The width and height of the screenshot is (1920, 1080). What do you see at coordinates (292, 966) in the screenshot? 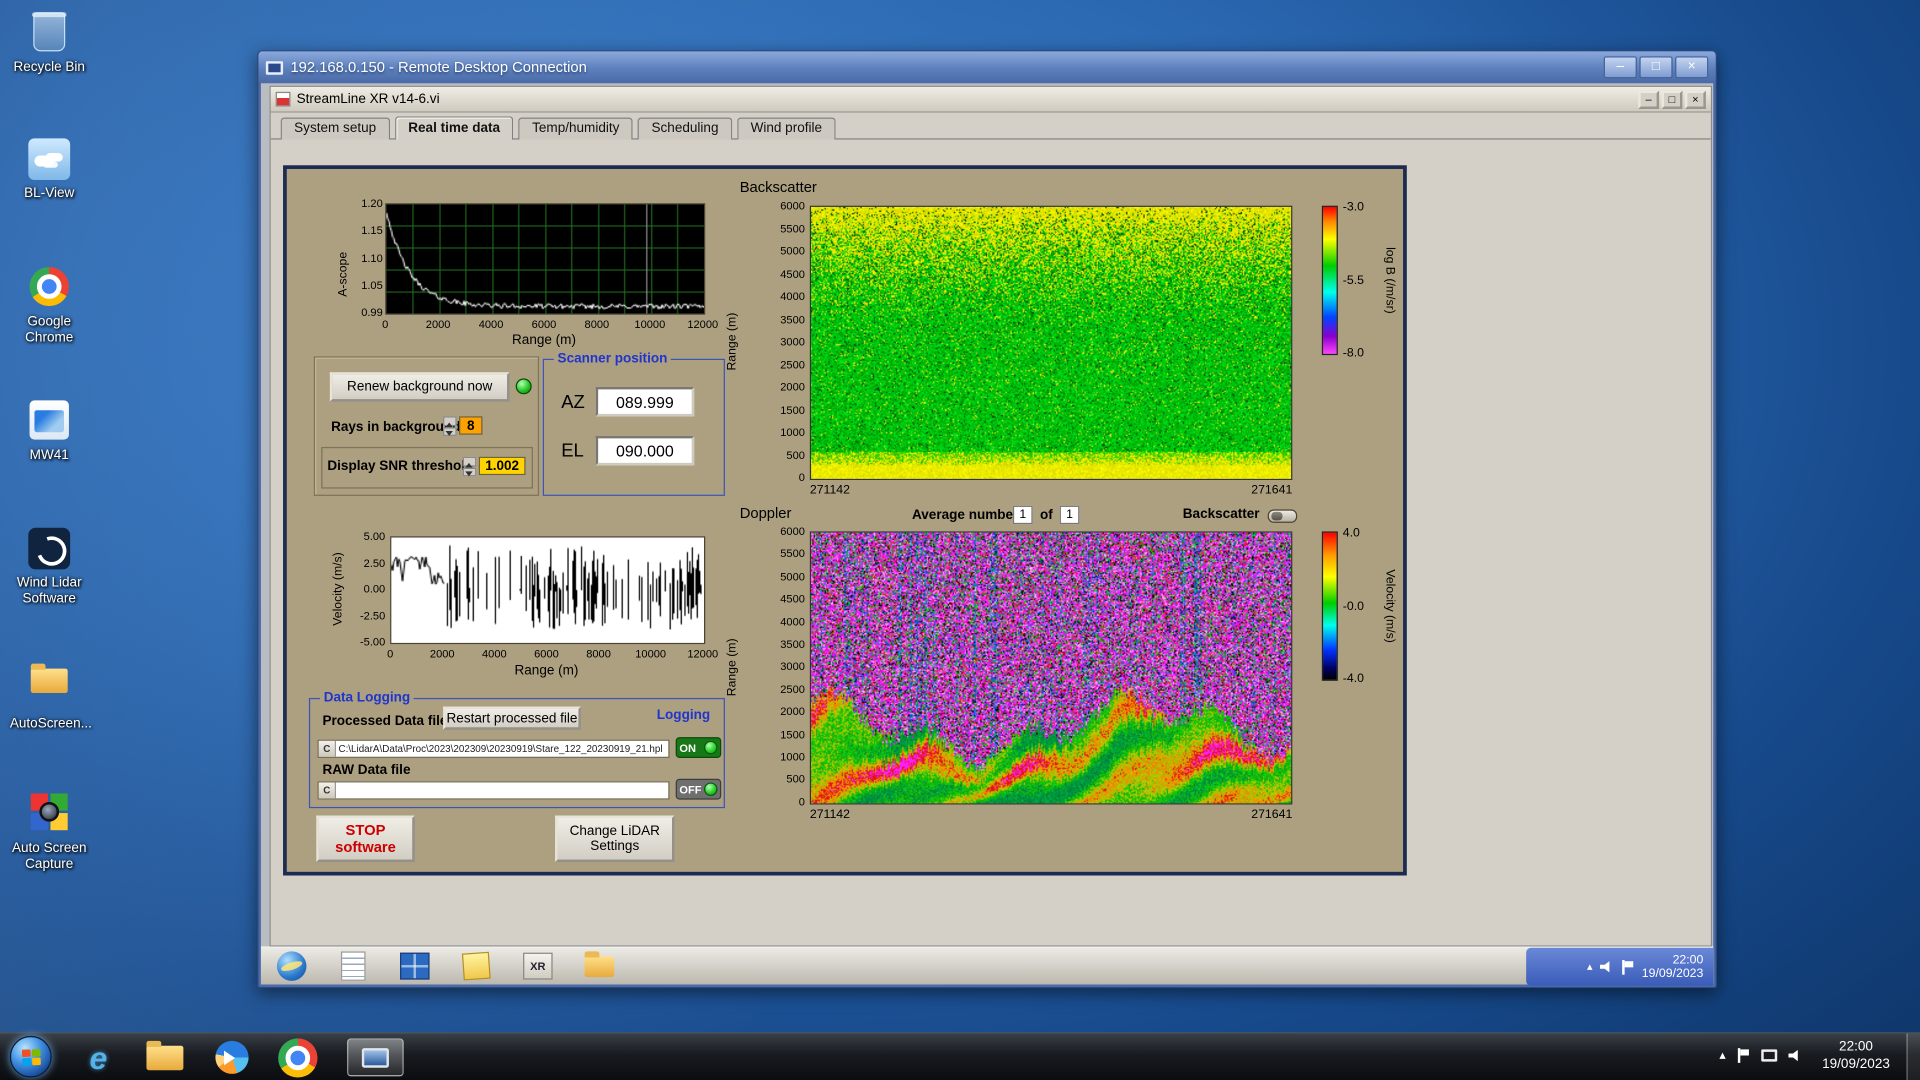
I see `remote-internet-icon` at bounding box center [292, 966].